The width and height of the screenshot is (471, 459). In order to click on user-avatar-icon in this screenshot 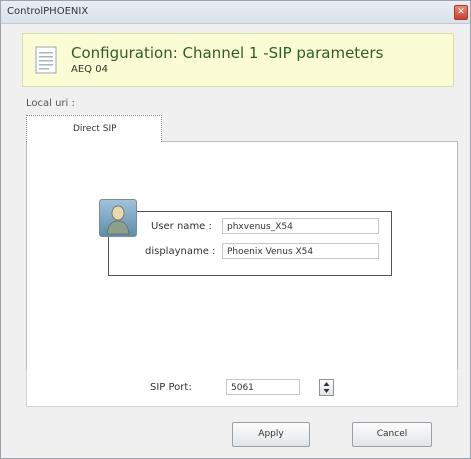, I will do `click(118, 218)`.